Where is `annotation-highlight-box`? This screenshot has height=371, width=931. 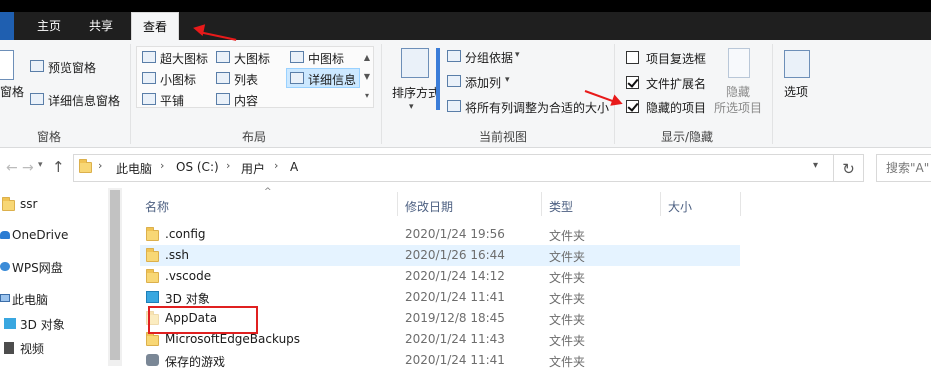
annotation-highlight-box is located at coordinates (203, 320).